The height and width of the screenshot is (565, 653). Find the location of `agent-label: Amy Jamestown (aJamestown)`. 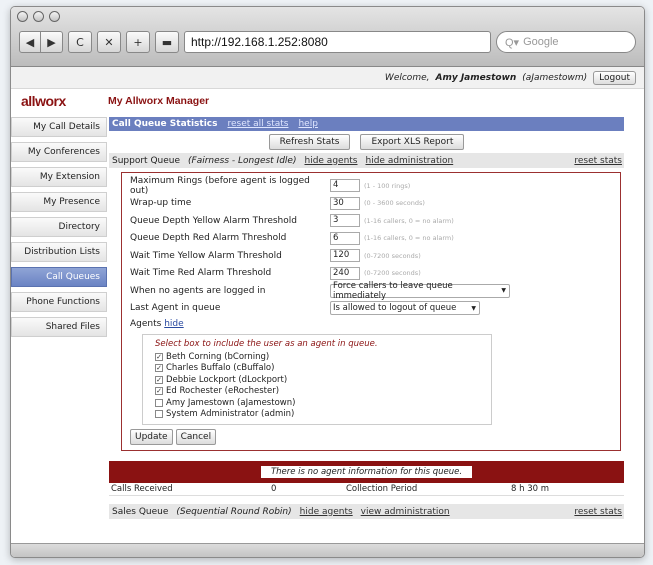

agent-label: Amy Jamestown (aJamestown) is located at coordinates (231, 402).